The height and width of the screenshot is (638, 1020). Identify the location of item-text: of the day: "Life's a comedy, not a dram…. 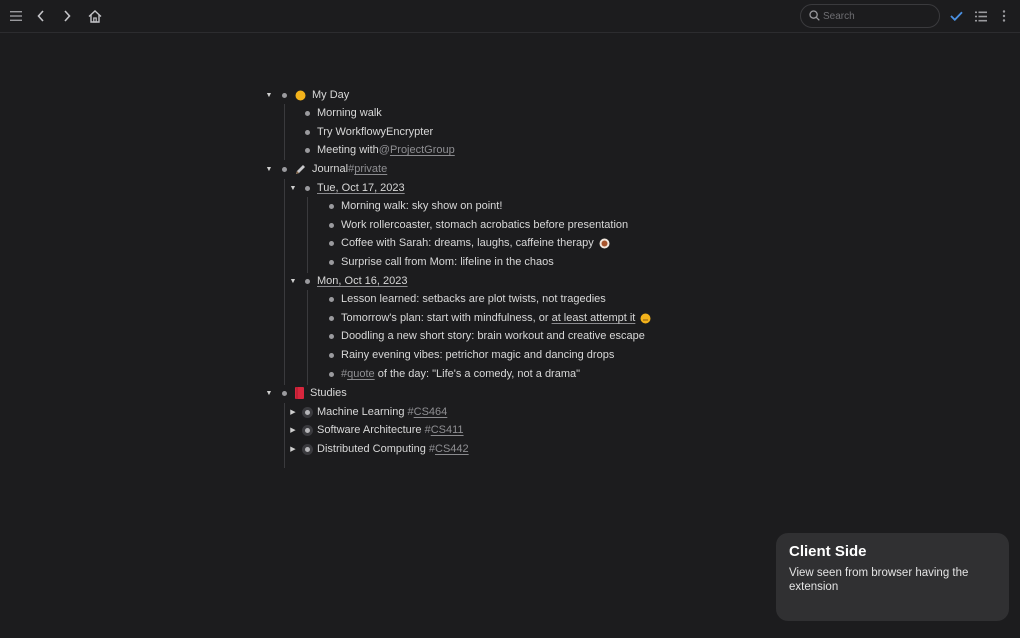
(477, 374).